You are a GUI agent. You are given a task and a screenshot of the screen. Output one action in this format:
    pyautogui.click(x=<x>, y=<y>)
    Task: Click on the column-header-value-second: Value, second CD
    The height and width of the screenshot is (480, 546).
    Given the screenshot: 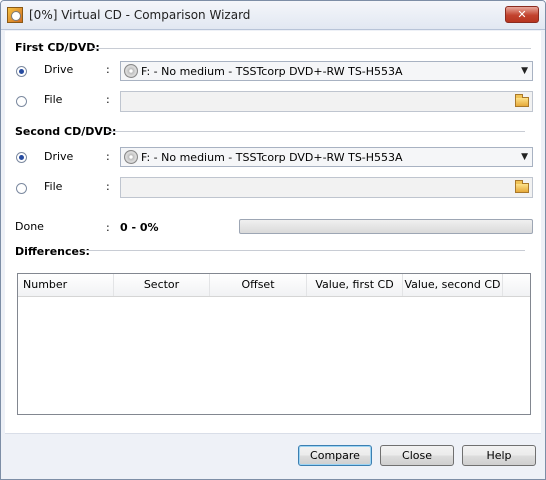 What is the action you would take?
    pyautogui.click(x=453, y=285)
    